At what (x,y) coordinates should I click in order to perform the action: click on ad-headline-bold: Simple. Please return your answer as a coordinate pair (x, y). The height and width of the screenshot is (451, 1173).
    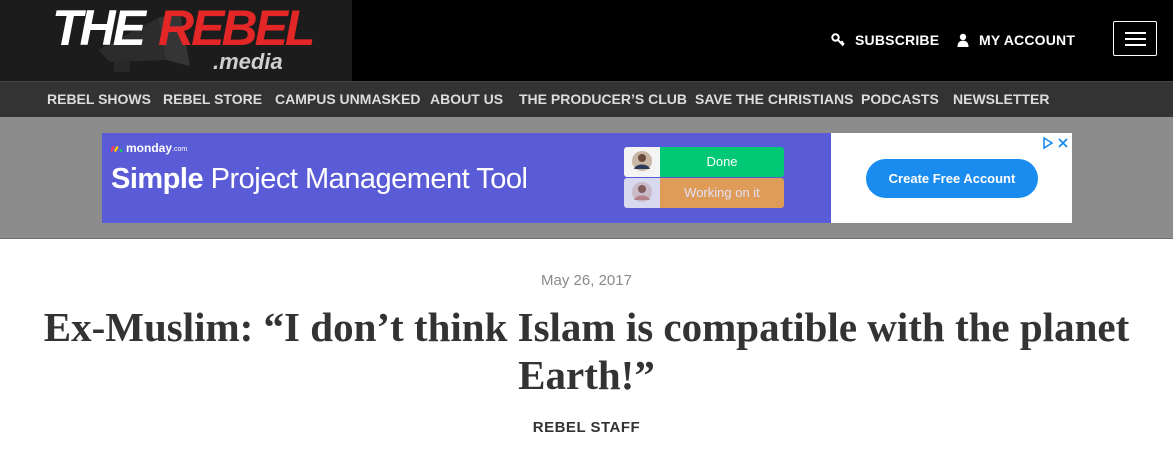
    Looking at the image, I should click on (157, 179).